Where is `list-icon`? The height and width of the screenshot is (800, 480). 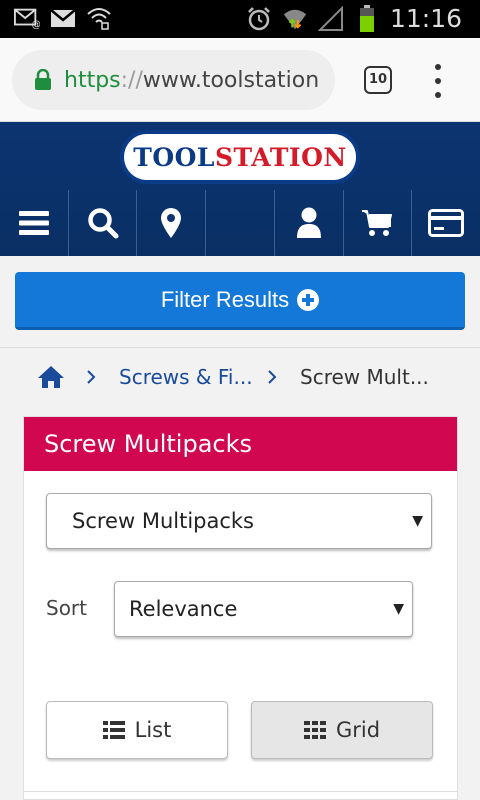 list-icon is located at coordinates (113, 730).